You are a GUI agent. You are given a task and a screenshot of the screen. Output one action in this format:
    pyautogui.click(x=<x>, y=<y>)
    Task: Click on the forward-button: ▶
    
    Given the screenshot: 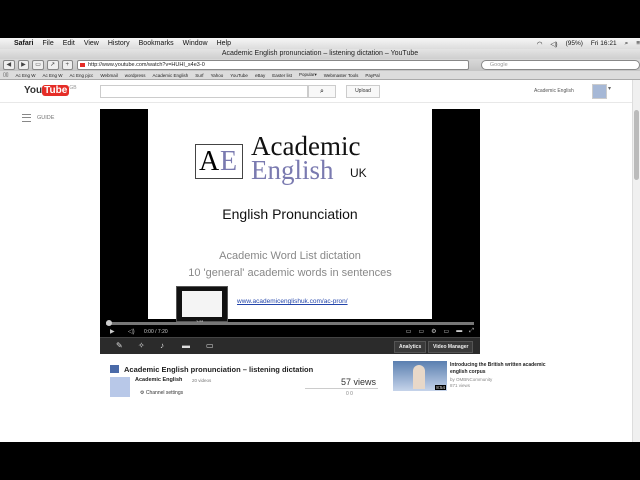 What is the action you would take?
    pyautogui.click(x=23, y=65)
    